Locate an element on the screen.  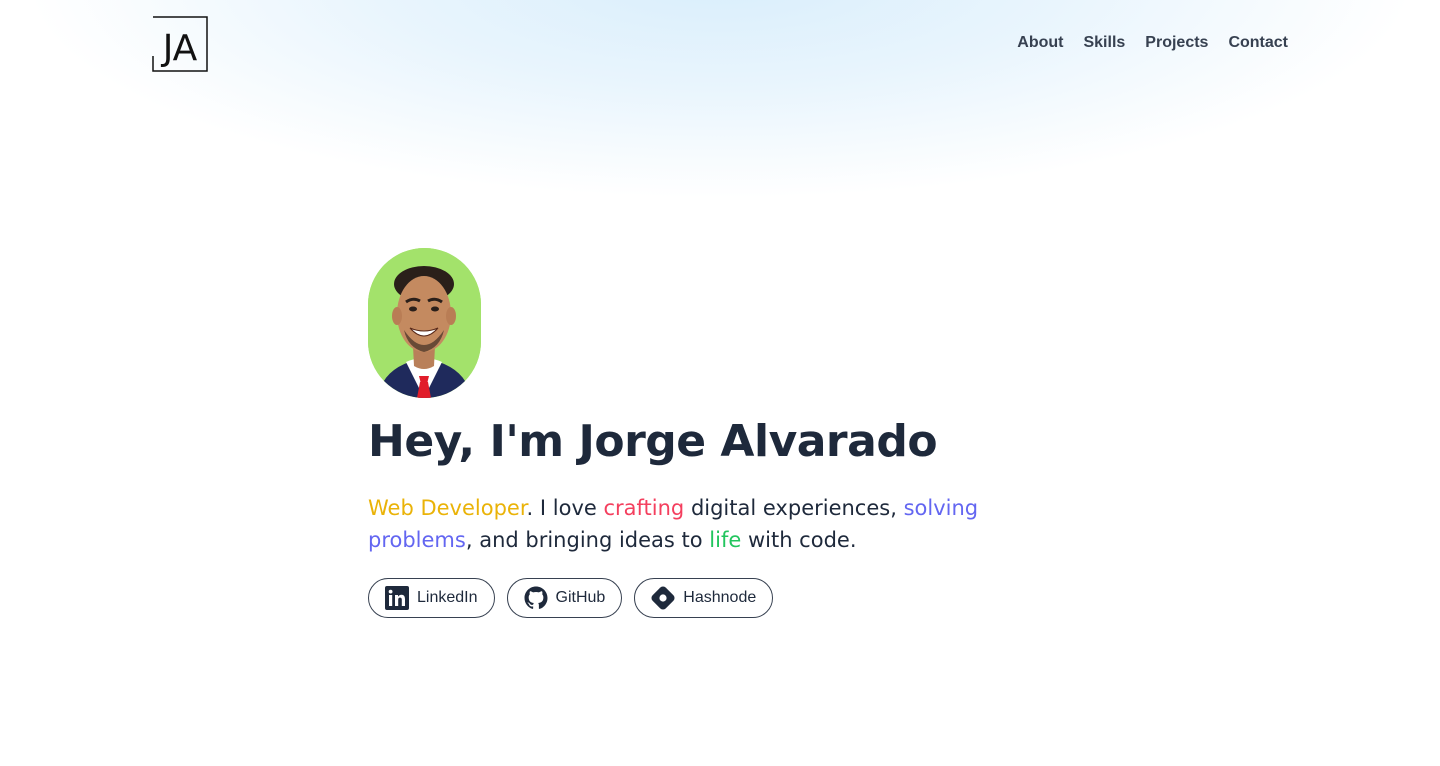
avatar is located at coordinates (424, 323).